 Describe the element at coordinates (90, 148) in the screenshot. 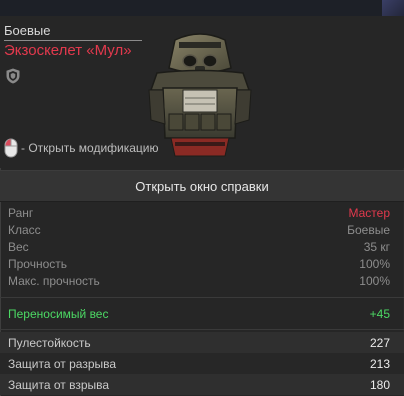

I see `open-modification-label: - Открыть модификацию` at that location.